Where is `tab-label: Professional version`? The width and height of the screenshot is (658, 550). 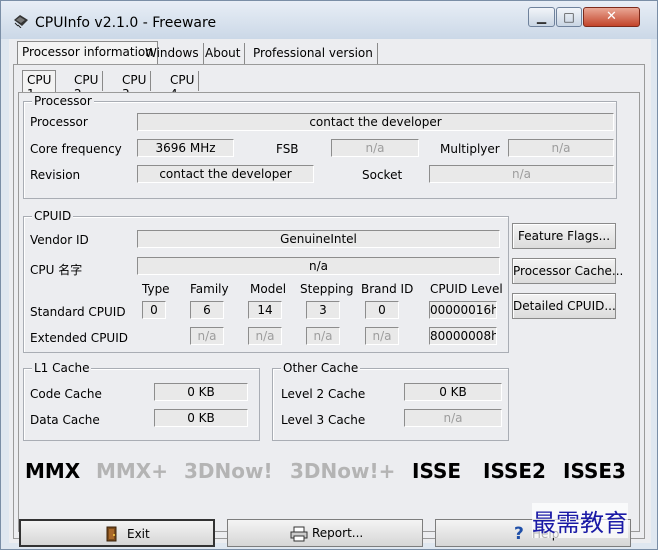 tab-label: Professional version is located at coordinates (313, 53).